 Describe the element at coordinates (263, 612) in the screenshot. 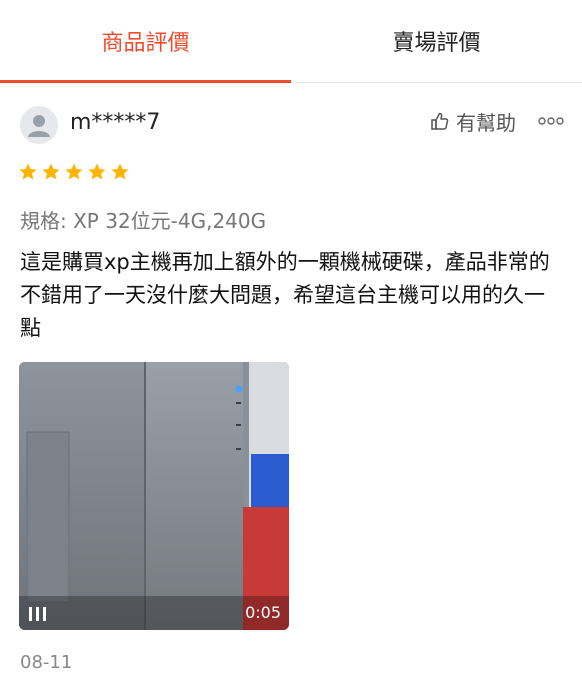

I see `video-duration: 0:05` at that location.